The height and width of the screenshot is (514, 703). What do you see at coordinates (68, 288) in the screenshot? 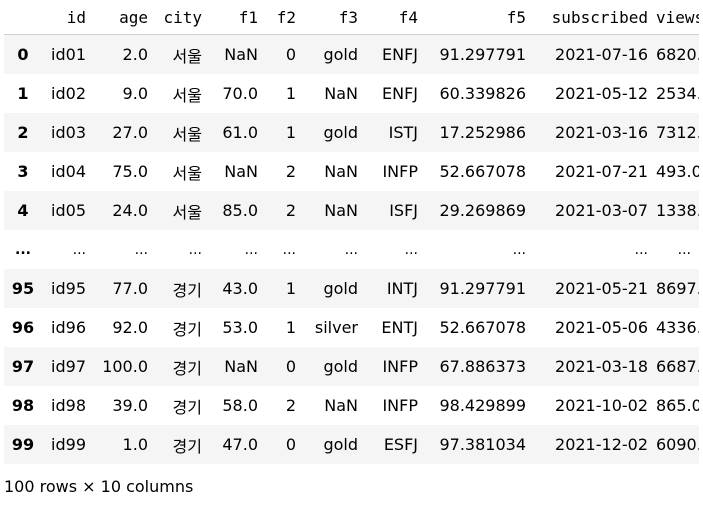
I see `table-cell: id95` at bounding box center [68, 288].